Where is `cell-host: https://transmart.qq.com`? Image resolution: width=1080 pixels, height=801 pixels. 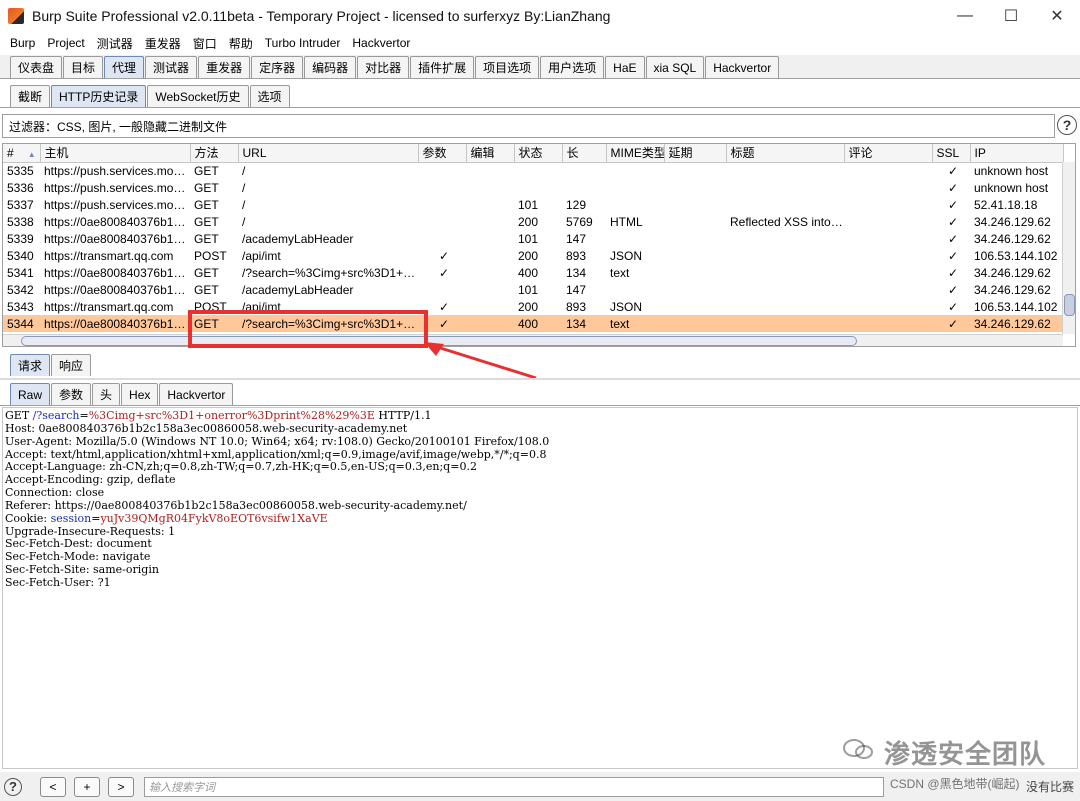
cell-host: https://transmart.qq.com is located at coordinates (109, 306).